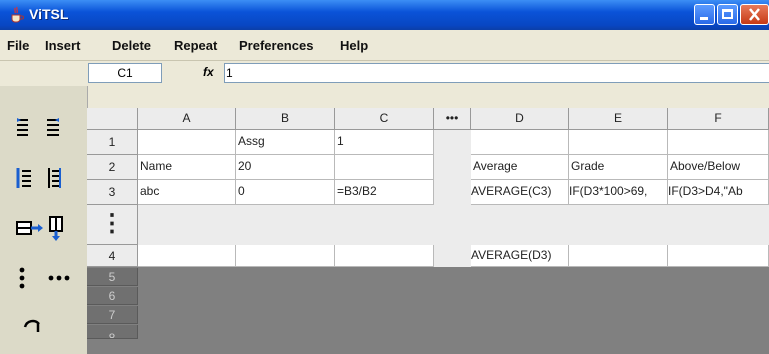 The width and height of the screenshot is (769, 354). I want to click on formula-bar: C1 fx 1, so click(384, 73).